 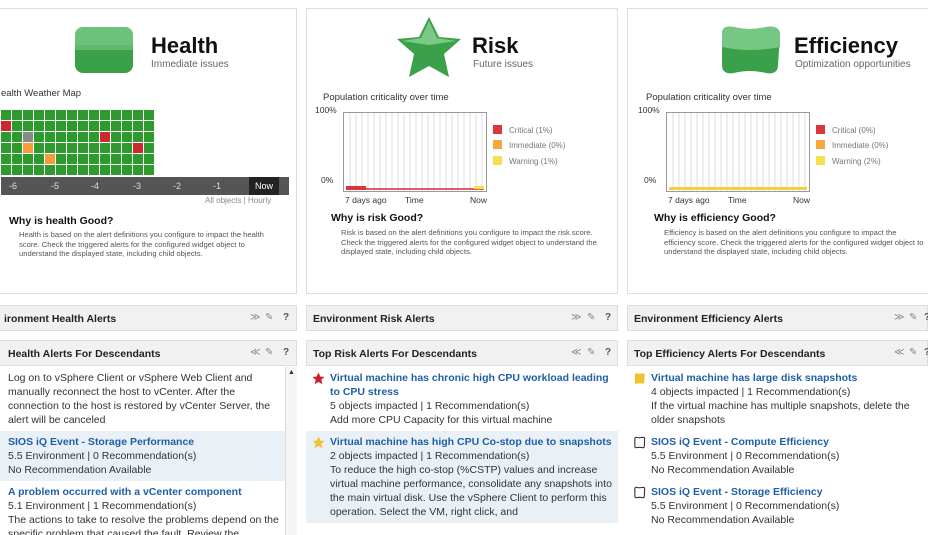 What do you see at coordinates (415, 152) in the screenshot?
I see `risk-criticality-chart` at bounding box center [415, 152].